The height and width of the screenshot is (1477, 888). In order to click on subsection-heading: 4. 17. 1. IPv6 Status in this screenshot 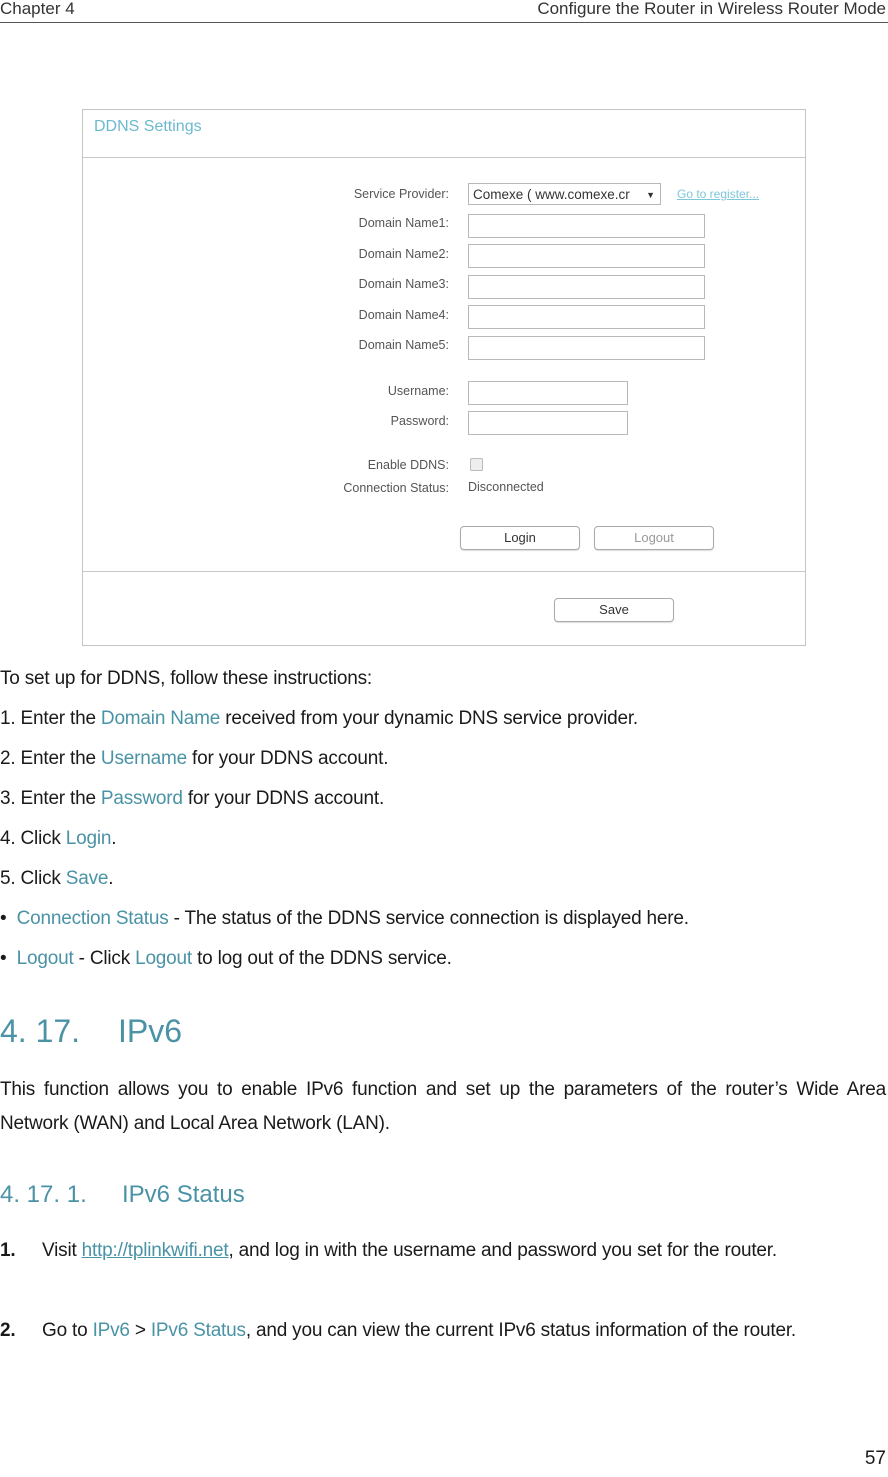, I will do `click(122, 1195)`.